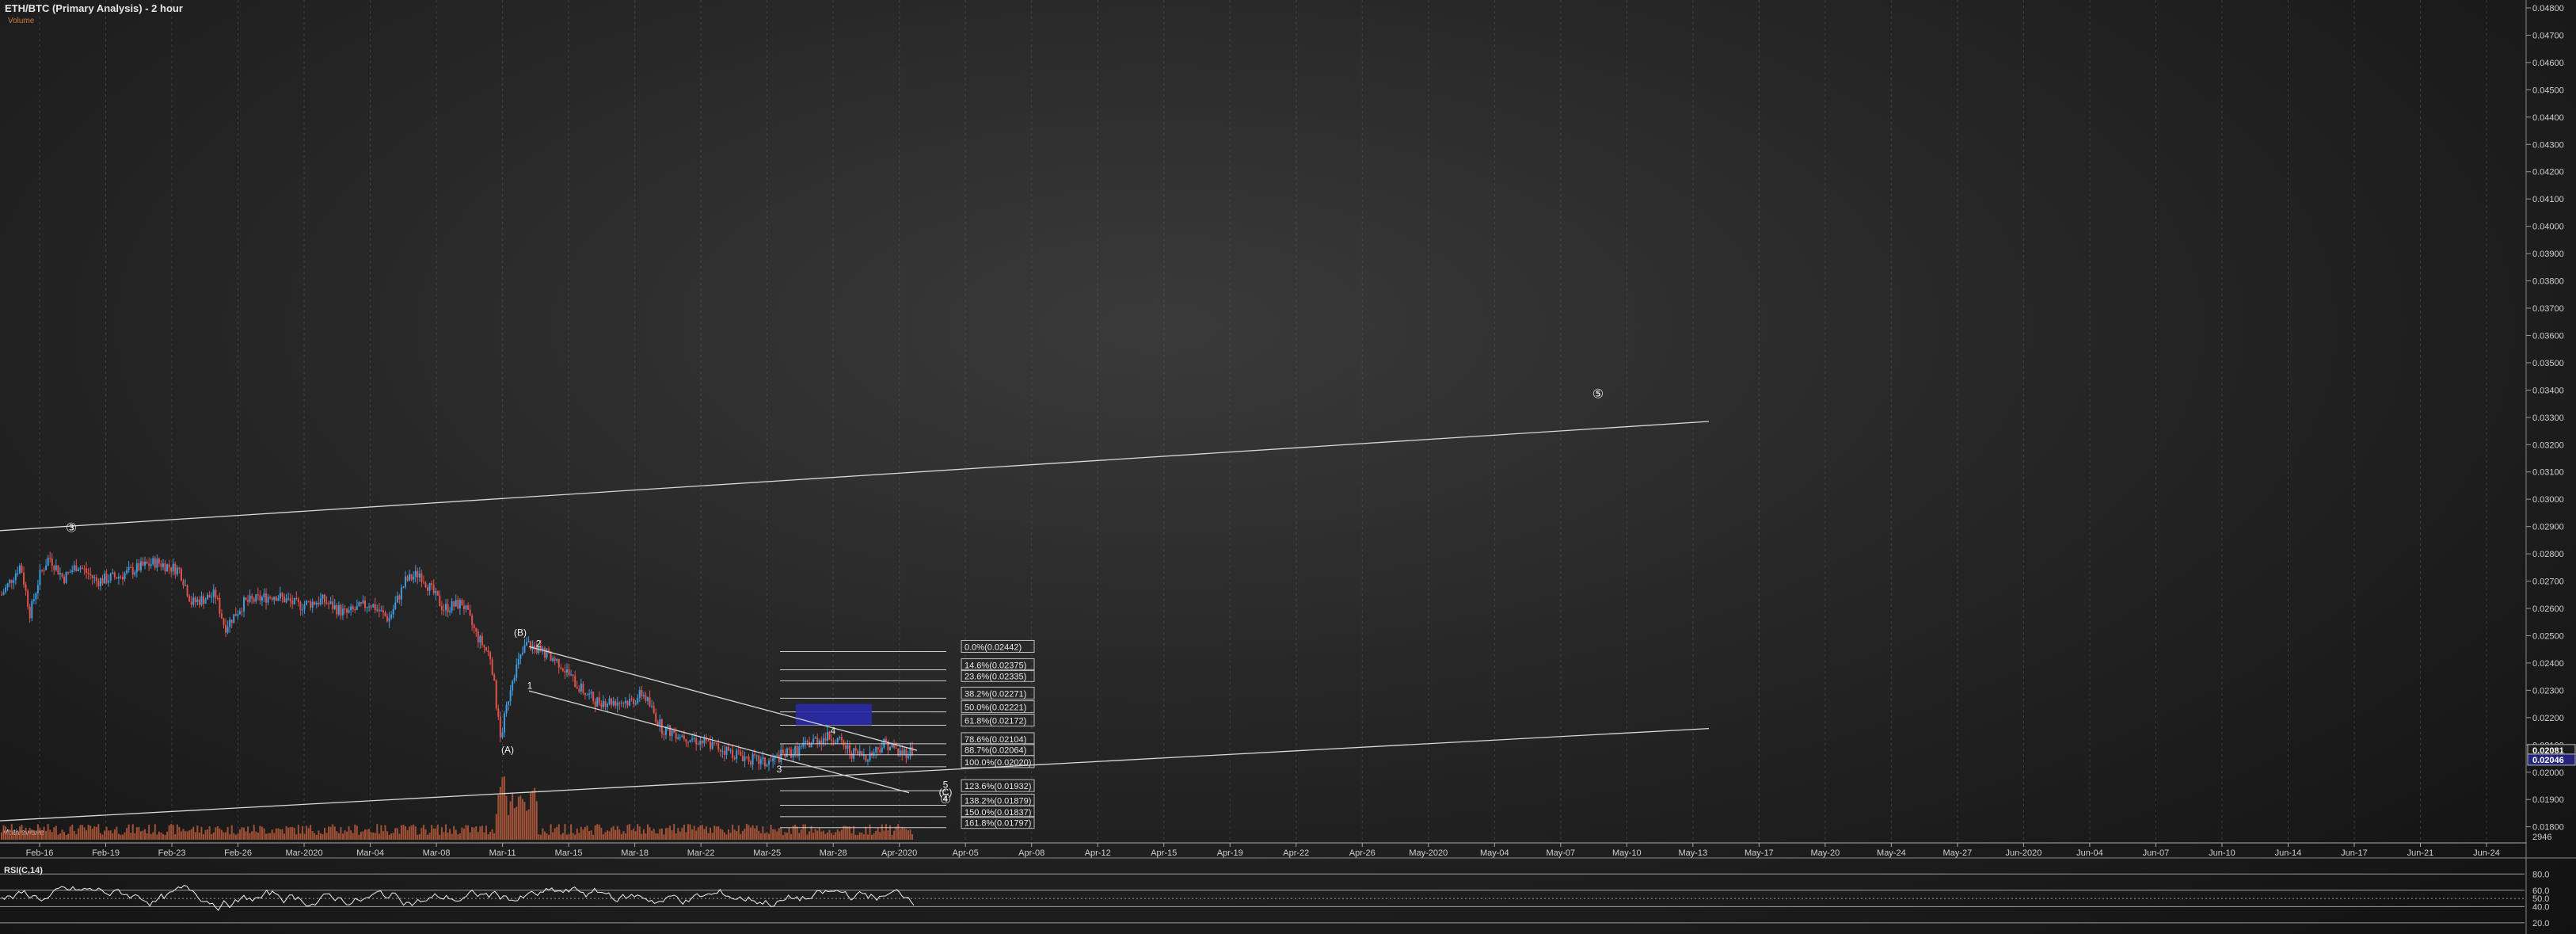 This screenshot has width=2576, height=934. I want to click on x-tick-label: May-20, so click(1825, 853).